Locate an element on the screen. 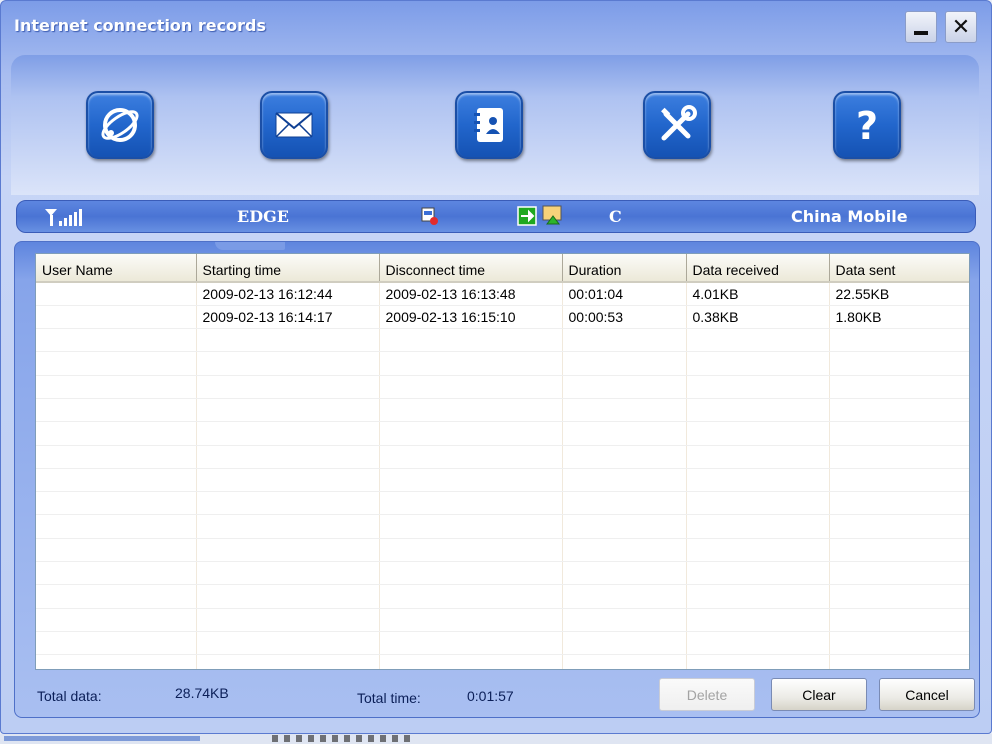 Image resolution: width=992 pixels, height=744 pixels. signal-strength-icon is located at coordinates (65, 219).